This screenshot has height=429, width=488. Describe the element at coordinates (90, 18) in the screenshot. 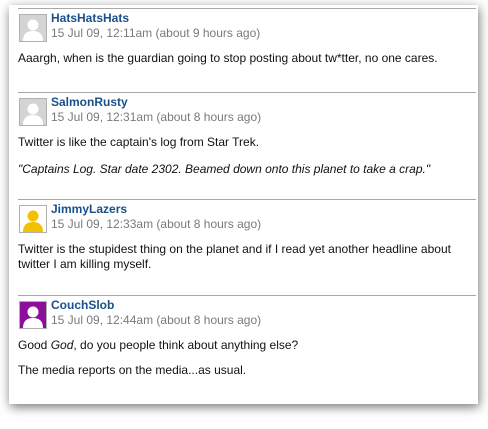

I see `username-link: HatsHatsHats` at that location.